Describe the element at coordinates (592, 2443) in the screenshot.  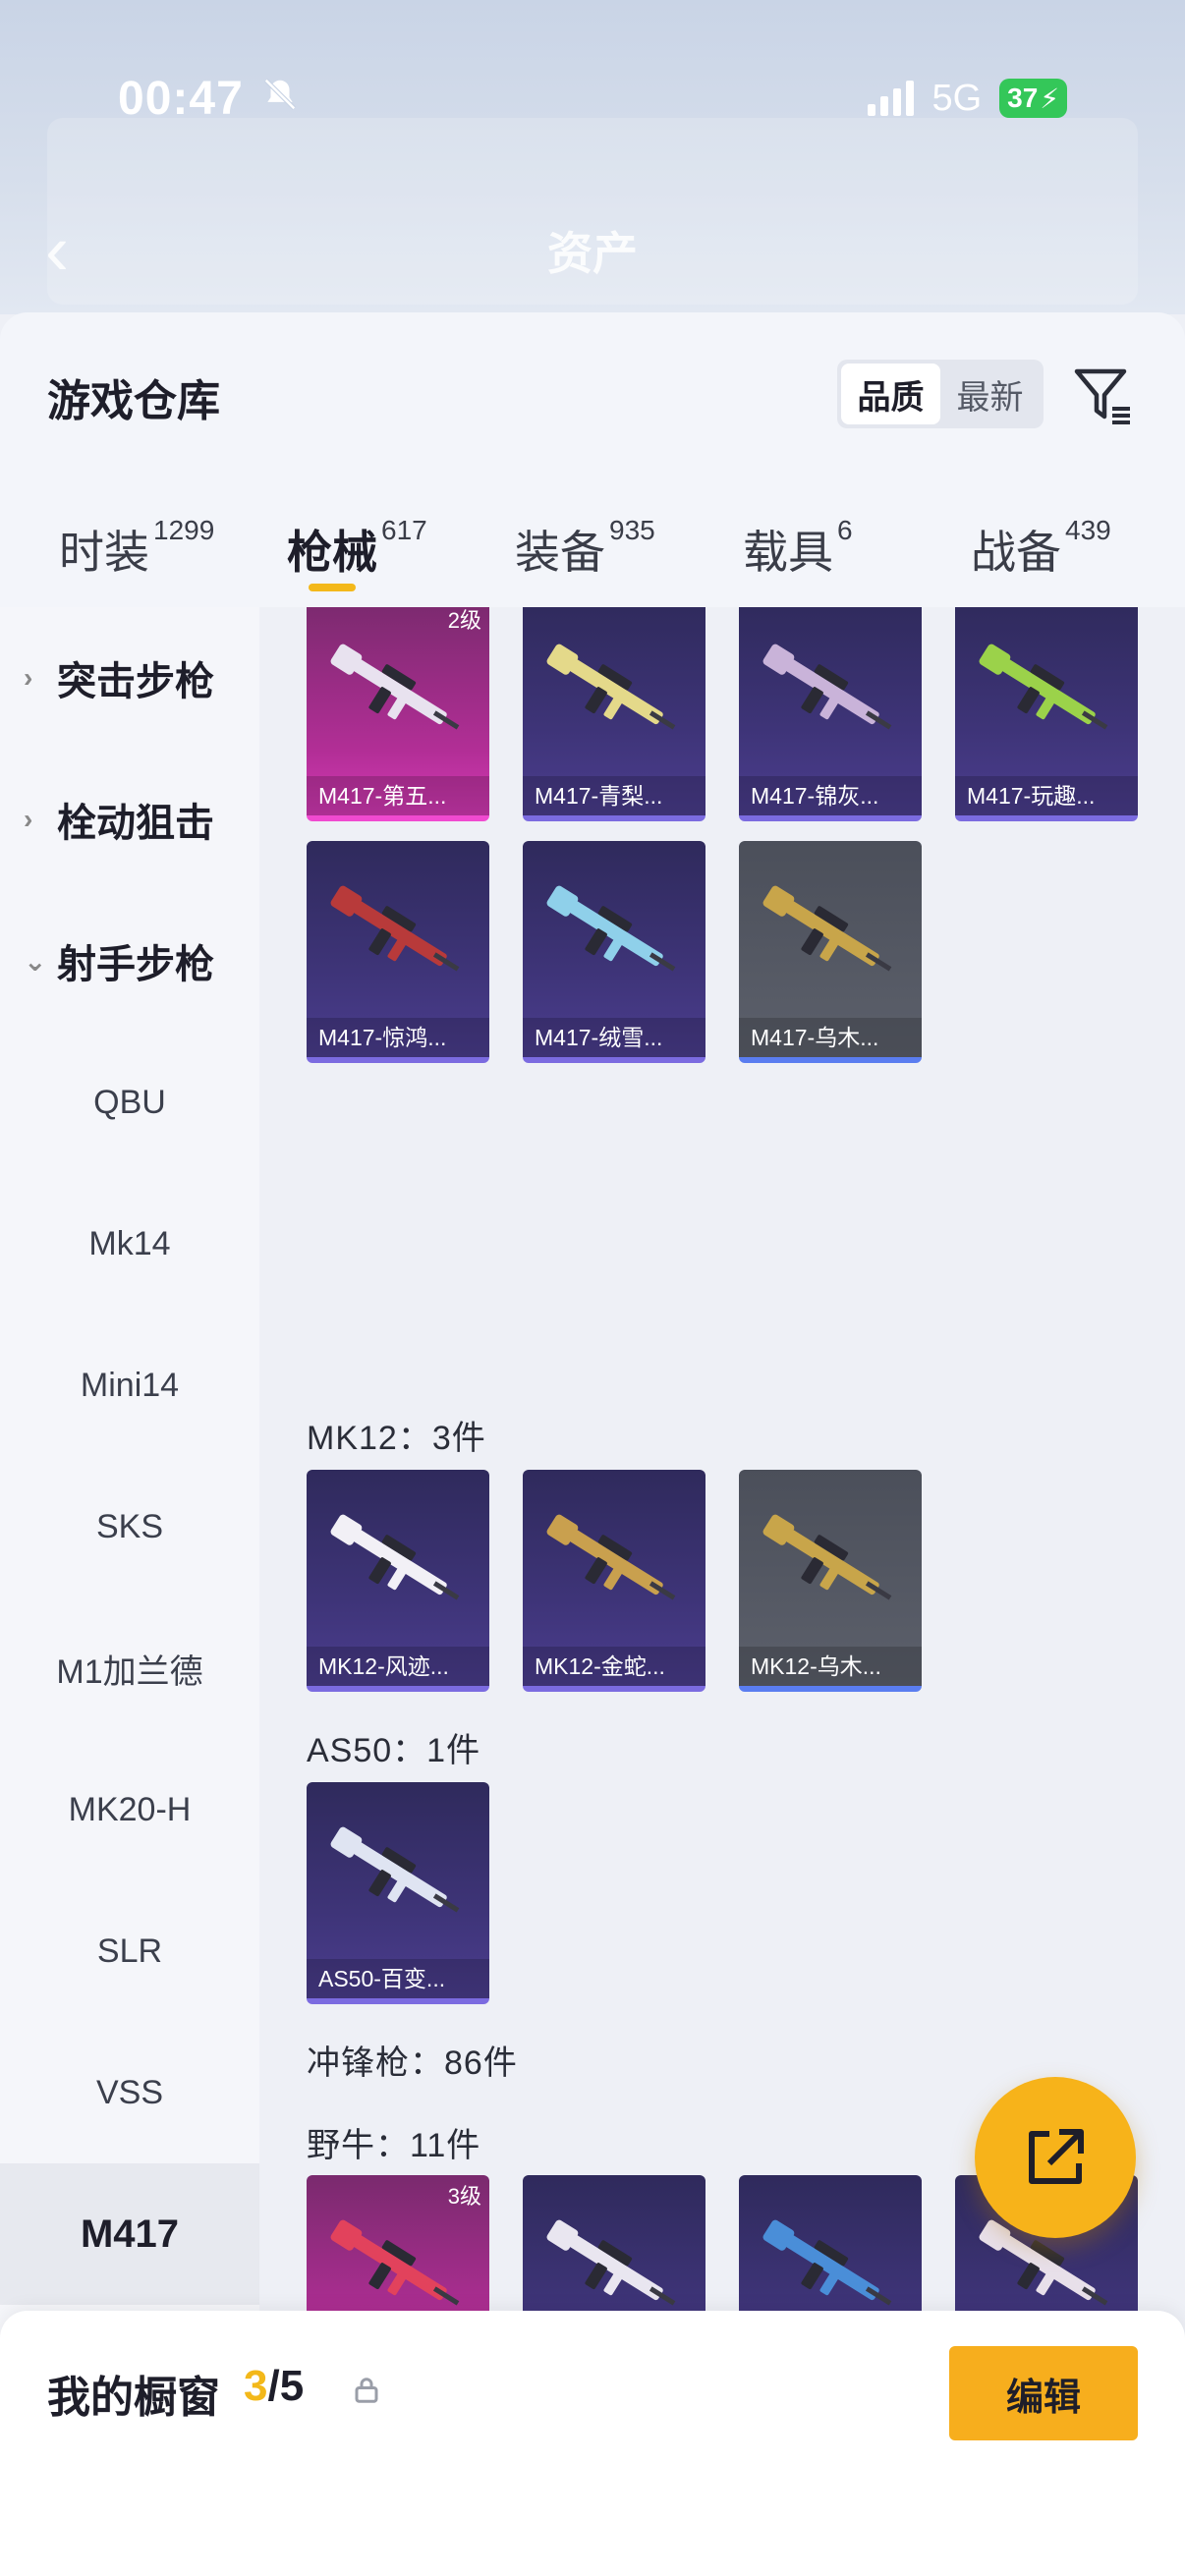
I see `showcase-bar: 我的橱窗 3/5 编辑` at that location.